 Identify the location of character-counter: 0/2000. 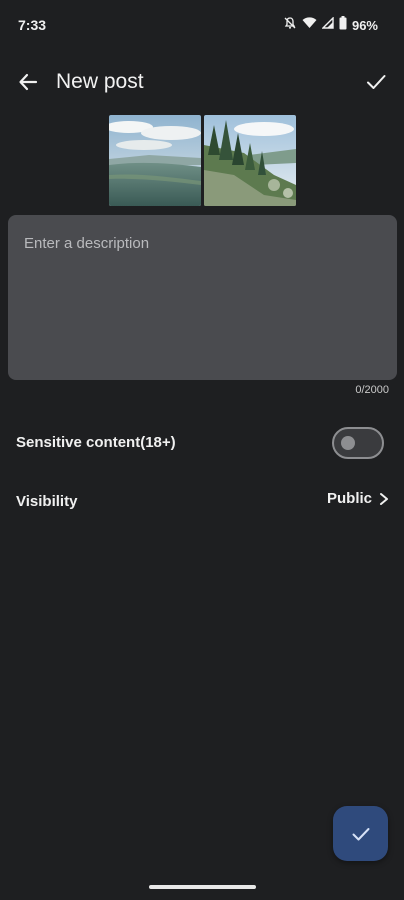
(372, 390).